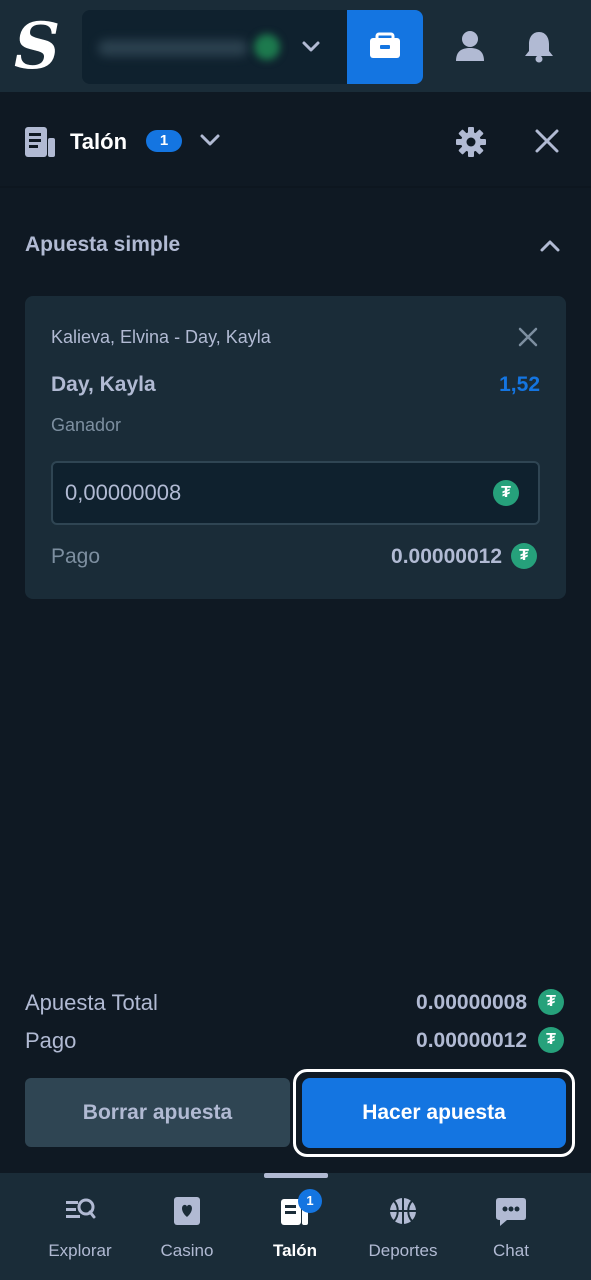 Image resolution: width=591 pixels, height=1280 pixels. I want to click on bottom-nav: Explorar Casino 1 Talón Deportes Chat, so click(295, 1226).